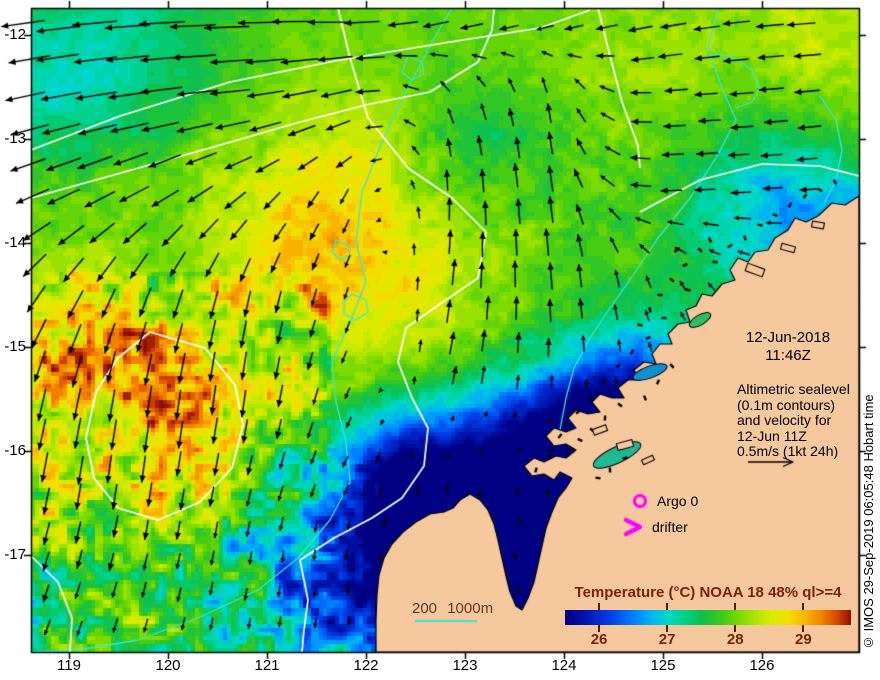  Describe the element at coordinates (670, 527) in the screenshot. I see `drifter-label: drifter` at that location.